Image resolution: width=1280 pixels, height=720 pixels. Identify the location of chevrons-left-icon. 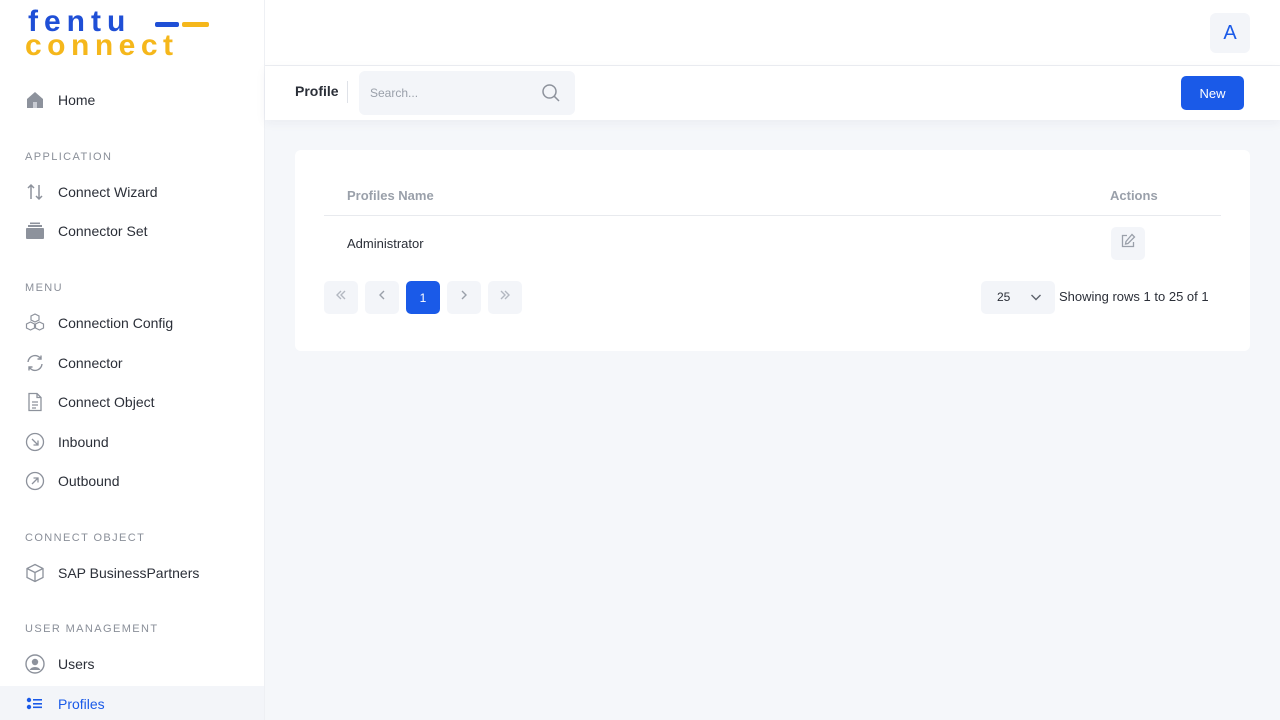
(341, 297).